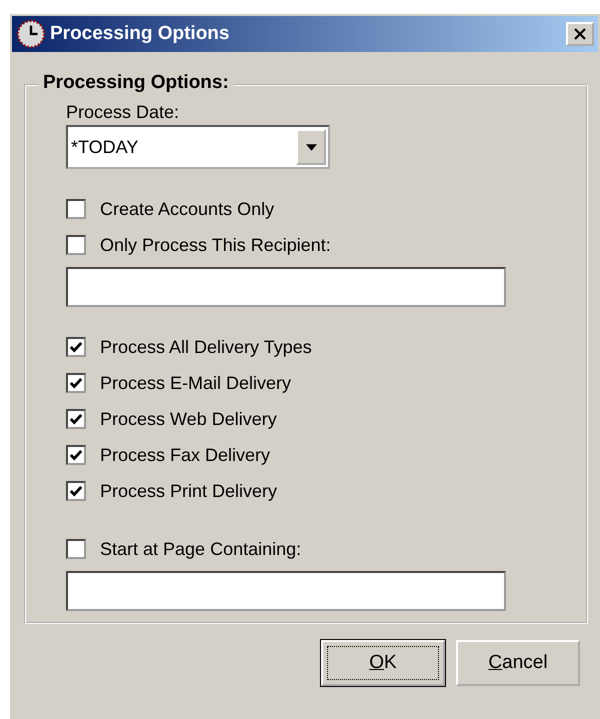 The height and width of the screenshot is (719, 600). What do you see at coordinates (136, 83) in the screenshot?
I see `group-title: Processing Options:` at bounding box center [136, 83].